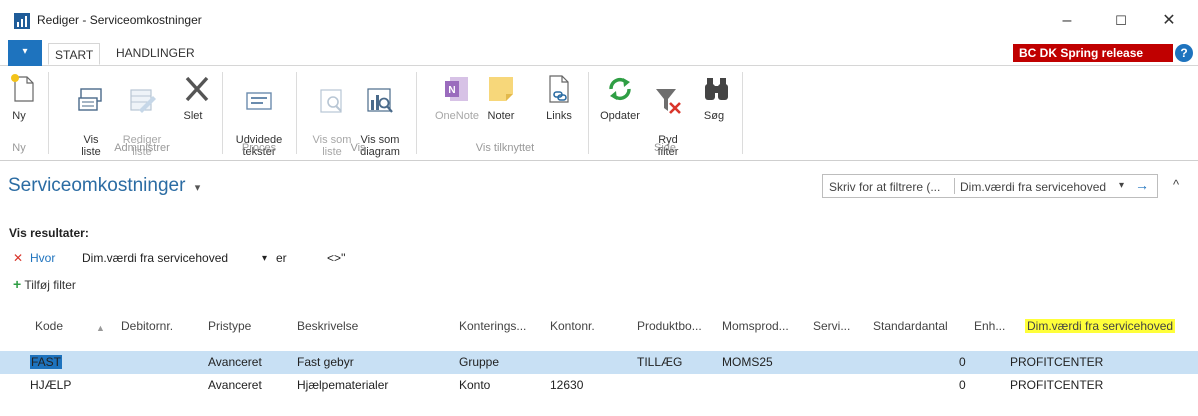  I want to click on column-header-standardantal: Standardantal, so click(910, 326).